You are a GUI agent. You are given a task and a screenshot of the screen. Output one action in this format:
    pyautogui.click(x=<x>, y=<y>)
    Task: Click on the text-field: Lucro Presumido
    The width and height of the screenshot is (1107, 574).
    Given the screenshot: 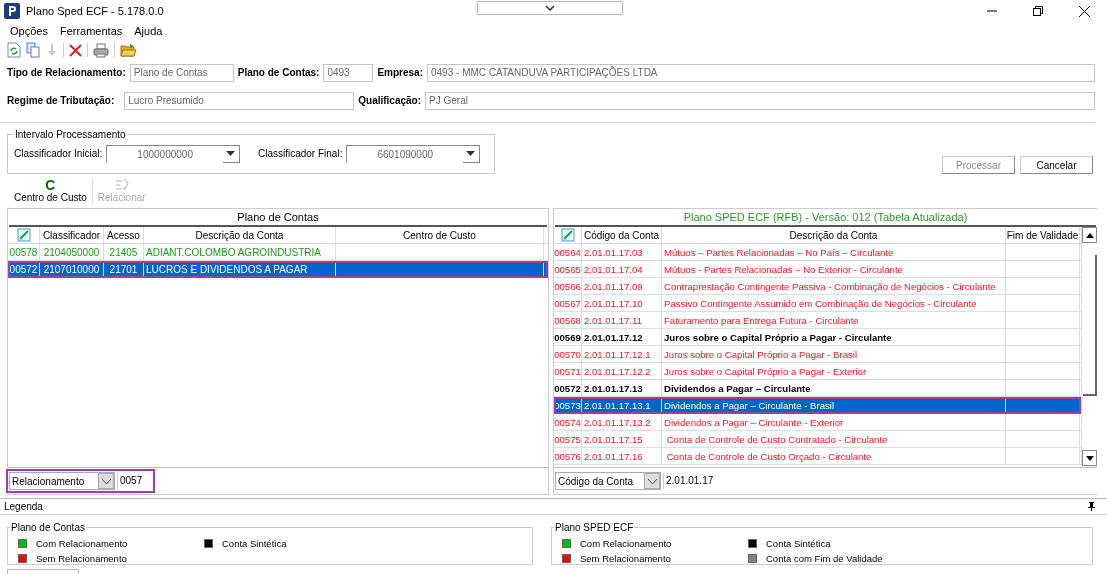 What is the action you would take?
    pyautogui.click(x=239, y=101)
    